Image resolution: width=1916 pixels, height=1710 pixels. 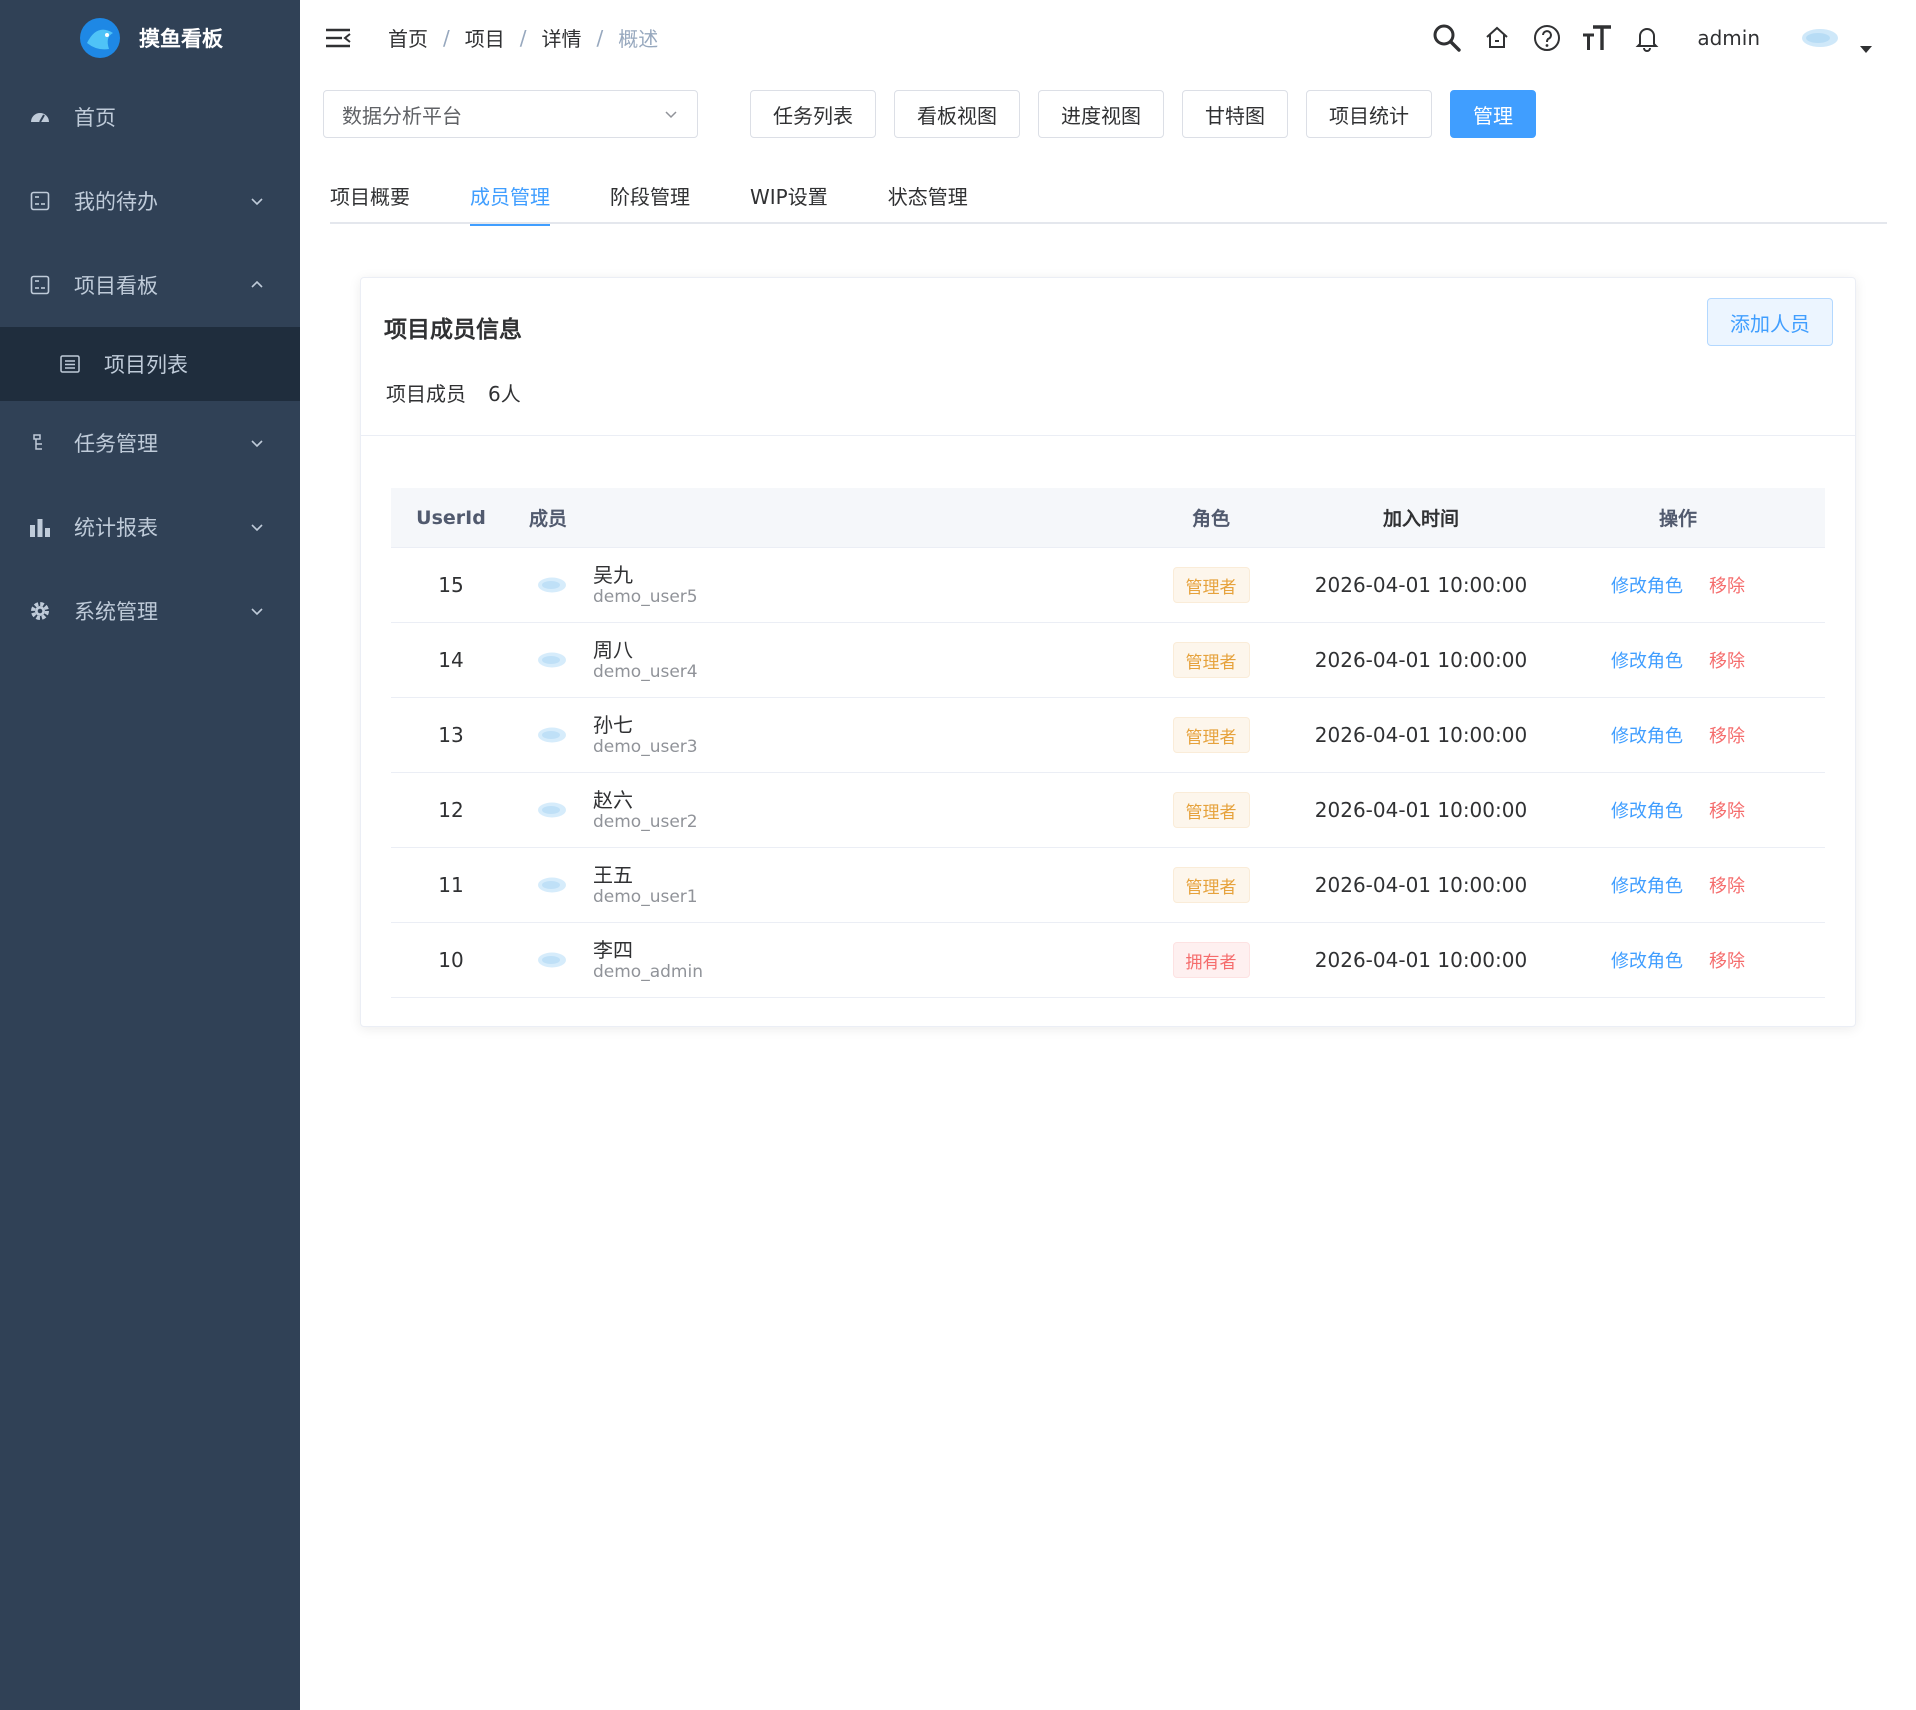 What do you see at coordinates (650, 197) in the screenshot?
I see `tab-stages: 阶段管理` at bounding box center [650, 197].